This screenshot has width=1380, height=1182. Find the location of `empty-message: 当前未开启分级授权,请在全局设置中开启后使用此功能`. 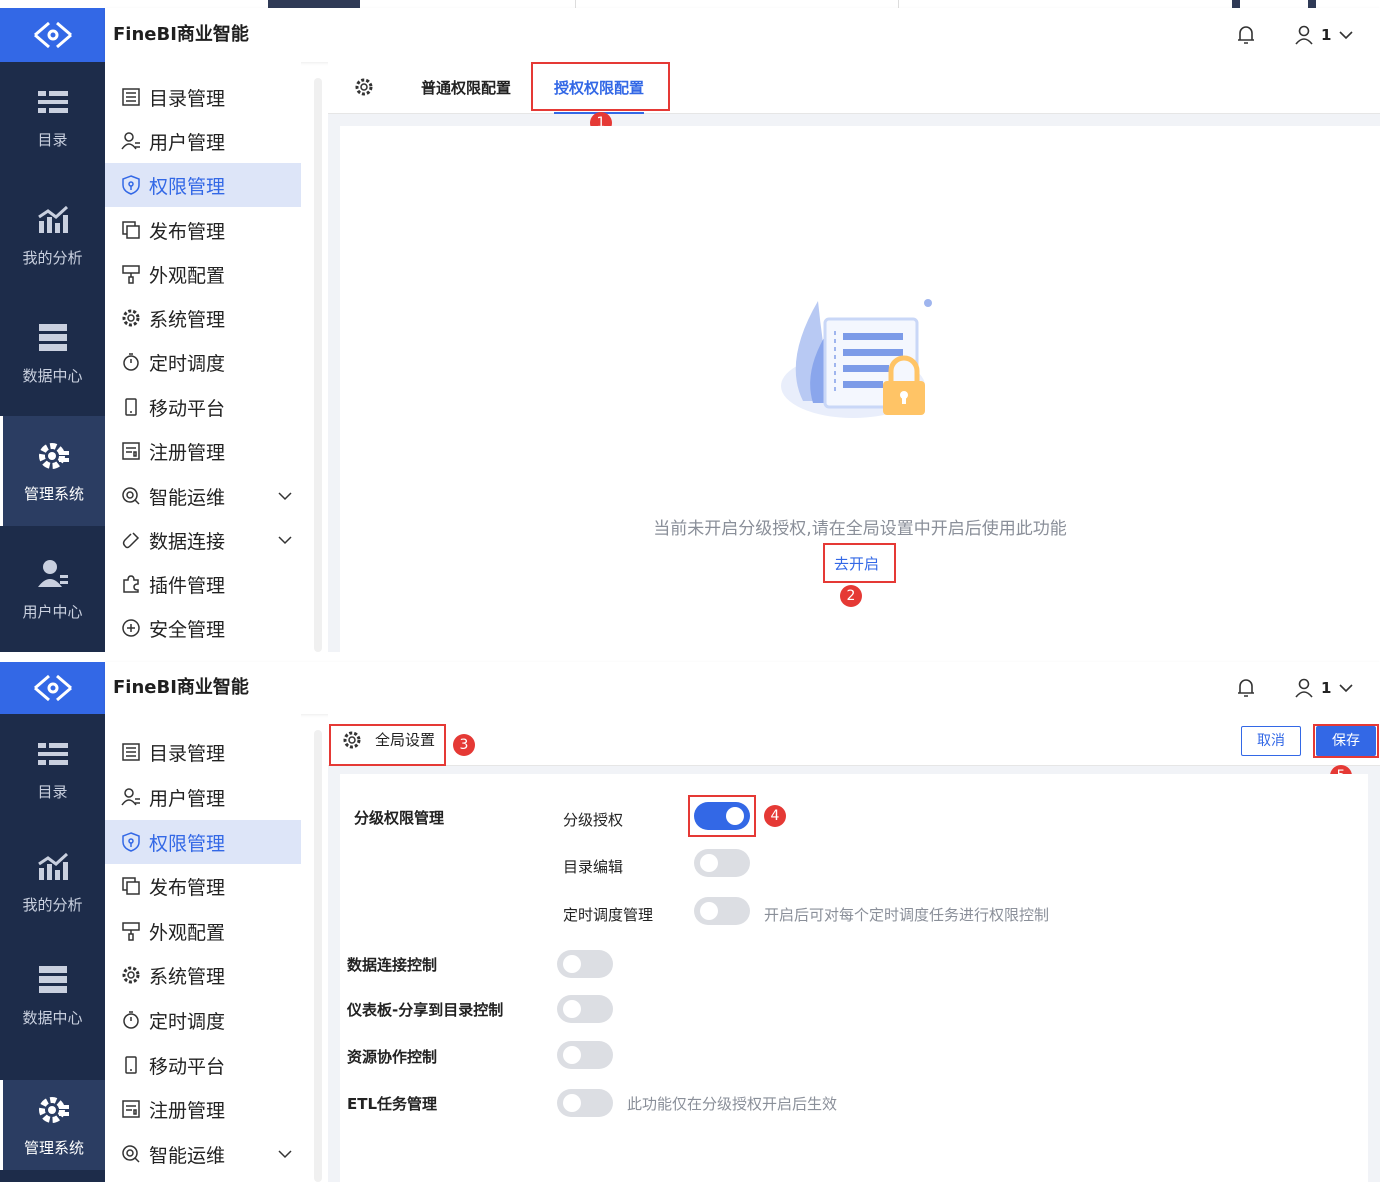

empty-message: 当前未开启分级授权,请在全局设置中开启后使用此功能 is located at coordinates (860, 529).